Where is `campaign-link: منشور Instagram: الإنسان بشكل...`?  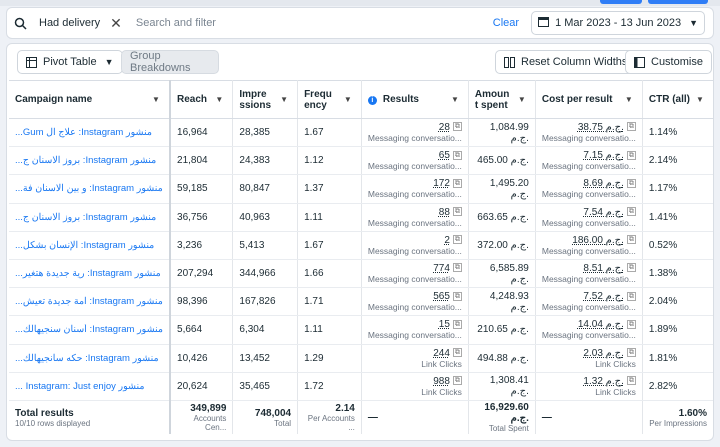 campaign-link: منشور Instagram: الإنسان بشكل... is located at coordinates (89, 245).